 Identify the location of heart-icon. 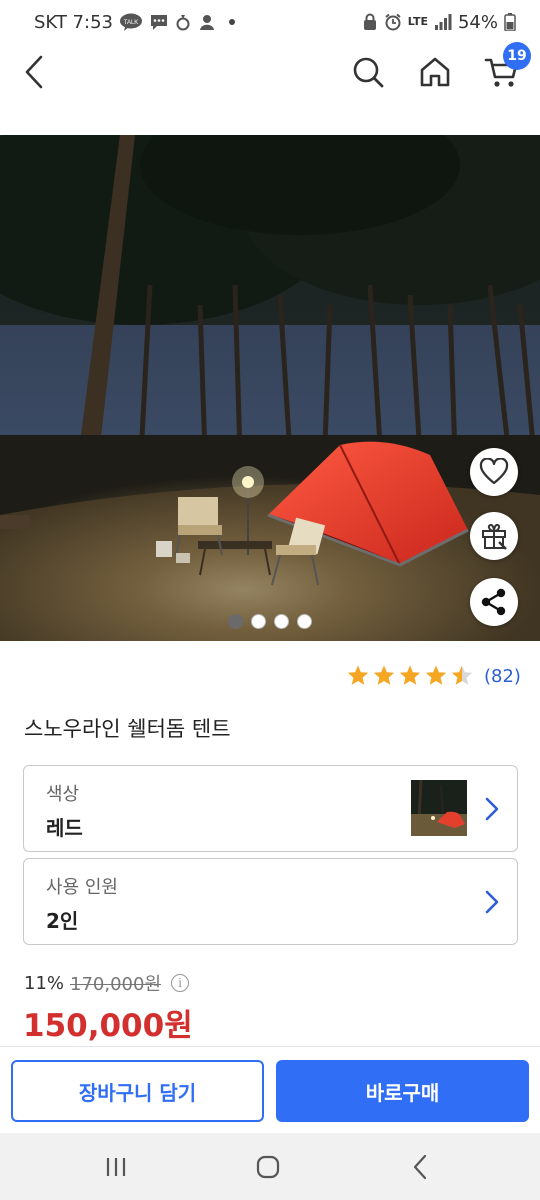
(494, 471).